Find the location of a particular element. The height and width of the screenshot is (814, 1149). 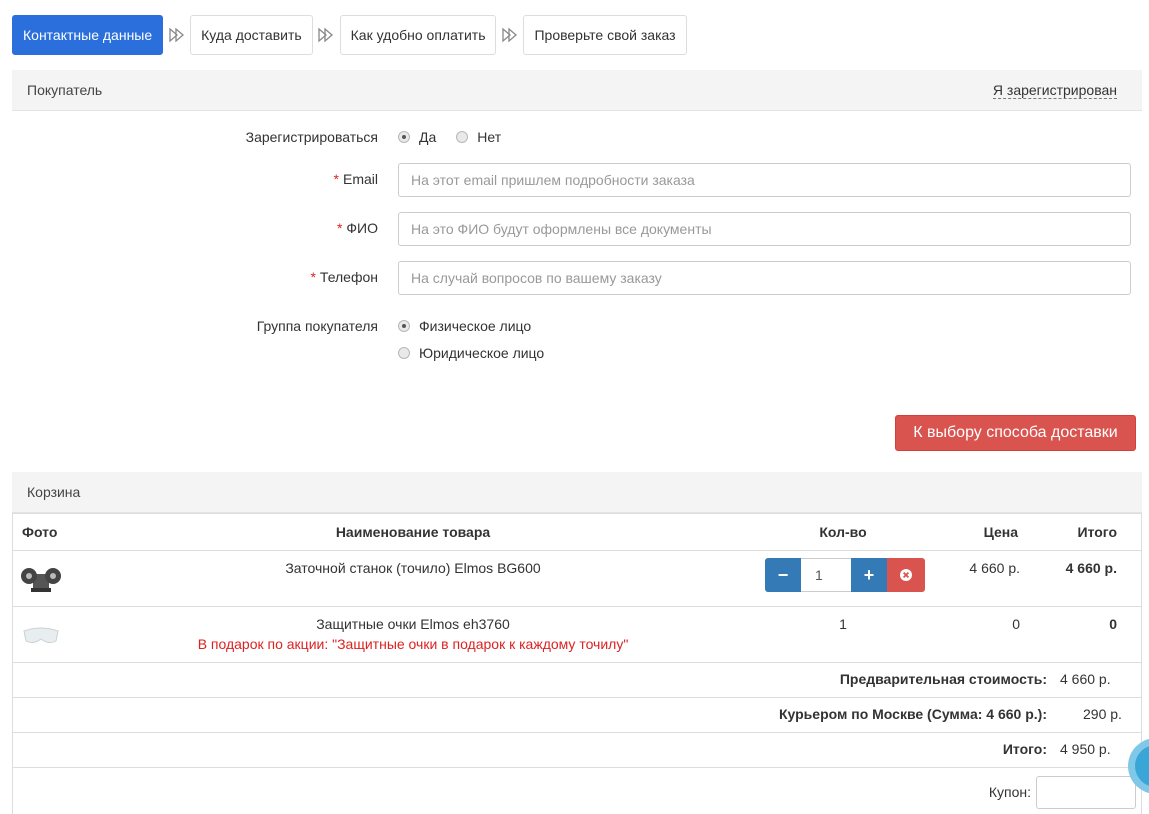

quantity-input: 1 is located at coordinates (826, 575).